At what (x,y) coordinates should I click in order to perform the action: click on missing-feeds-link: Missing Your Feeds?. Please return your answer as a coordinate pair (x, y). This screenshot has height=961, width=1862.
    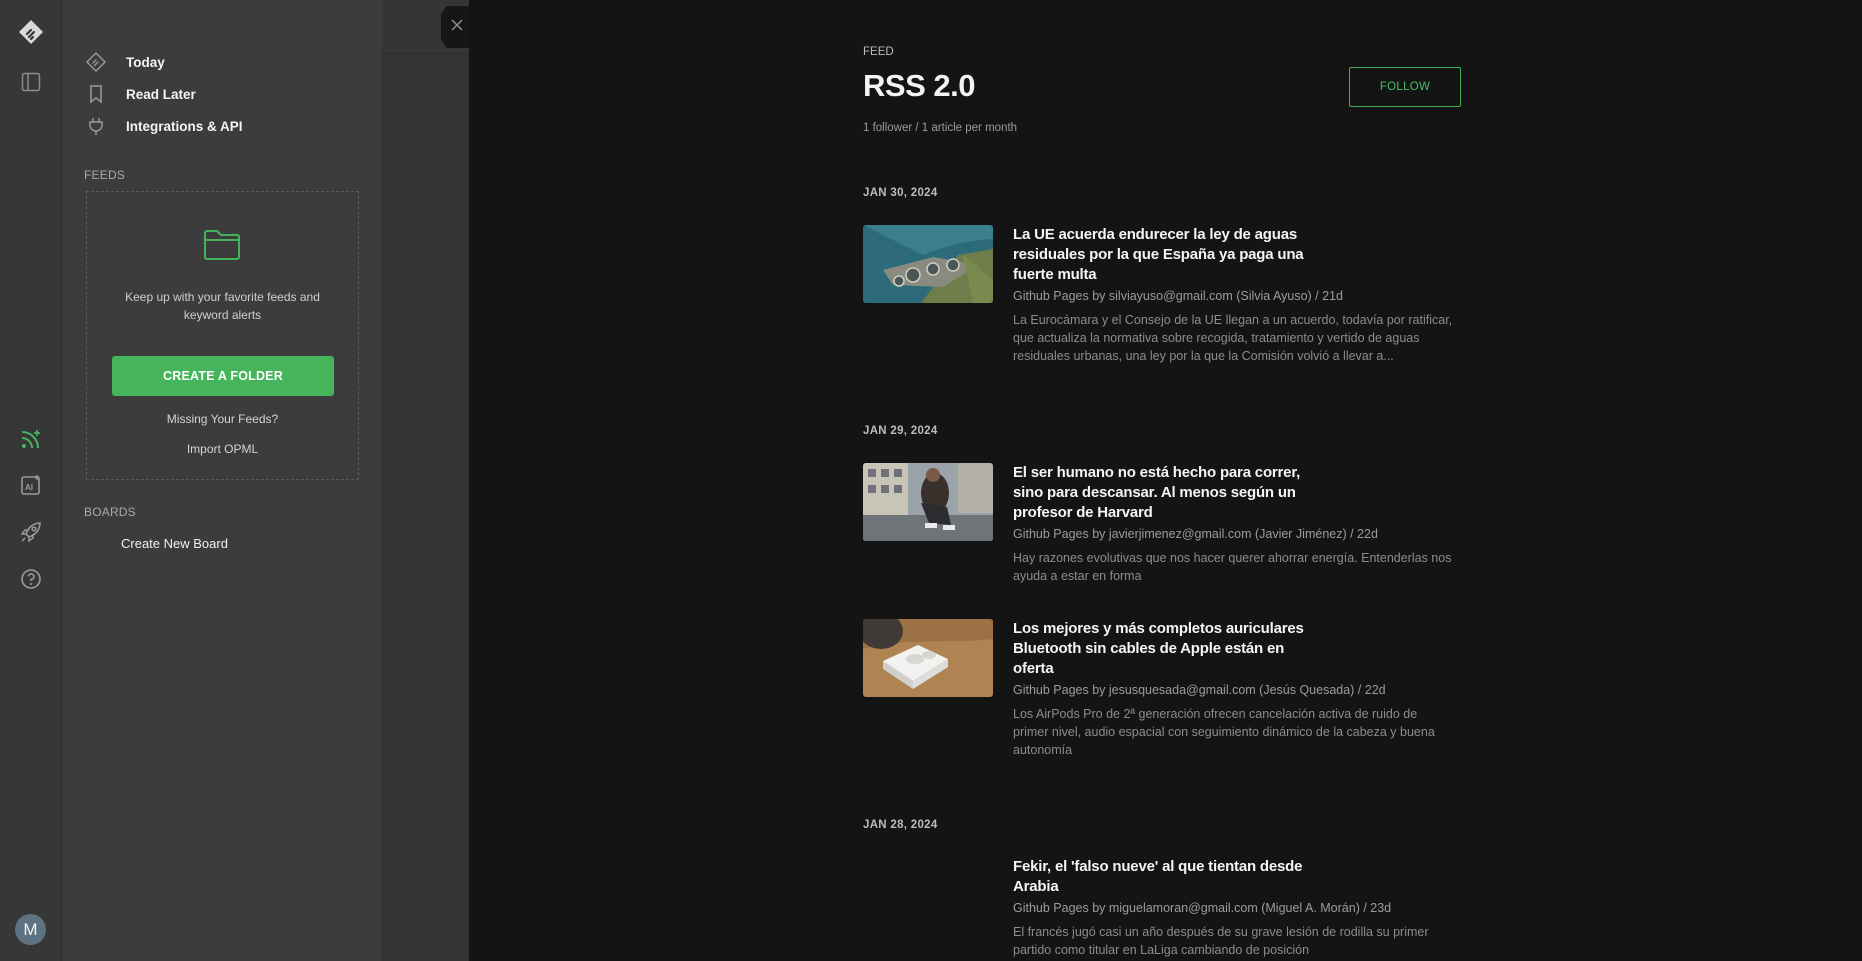
    Looking at the image, I should click on (222, 419).